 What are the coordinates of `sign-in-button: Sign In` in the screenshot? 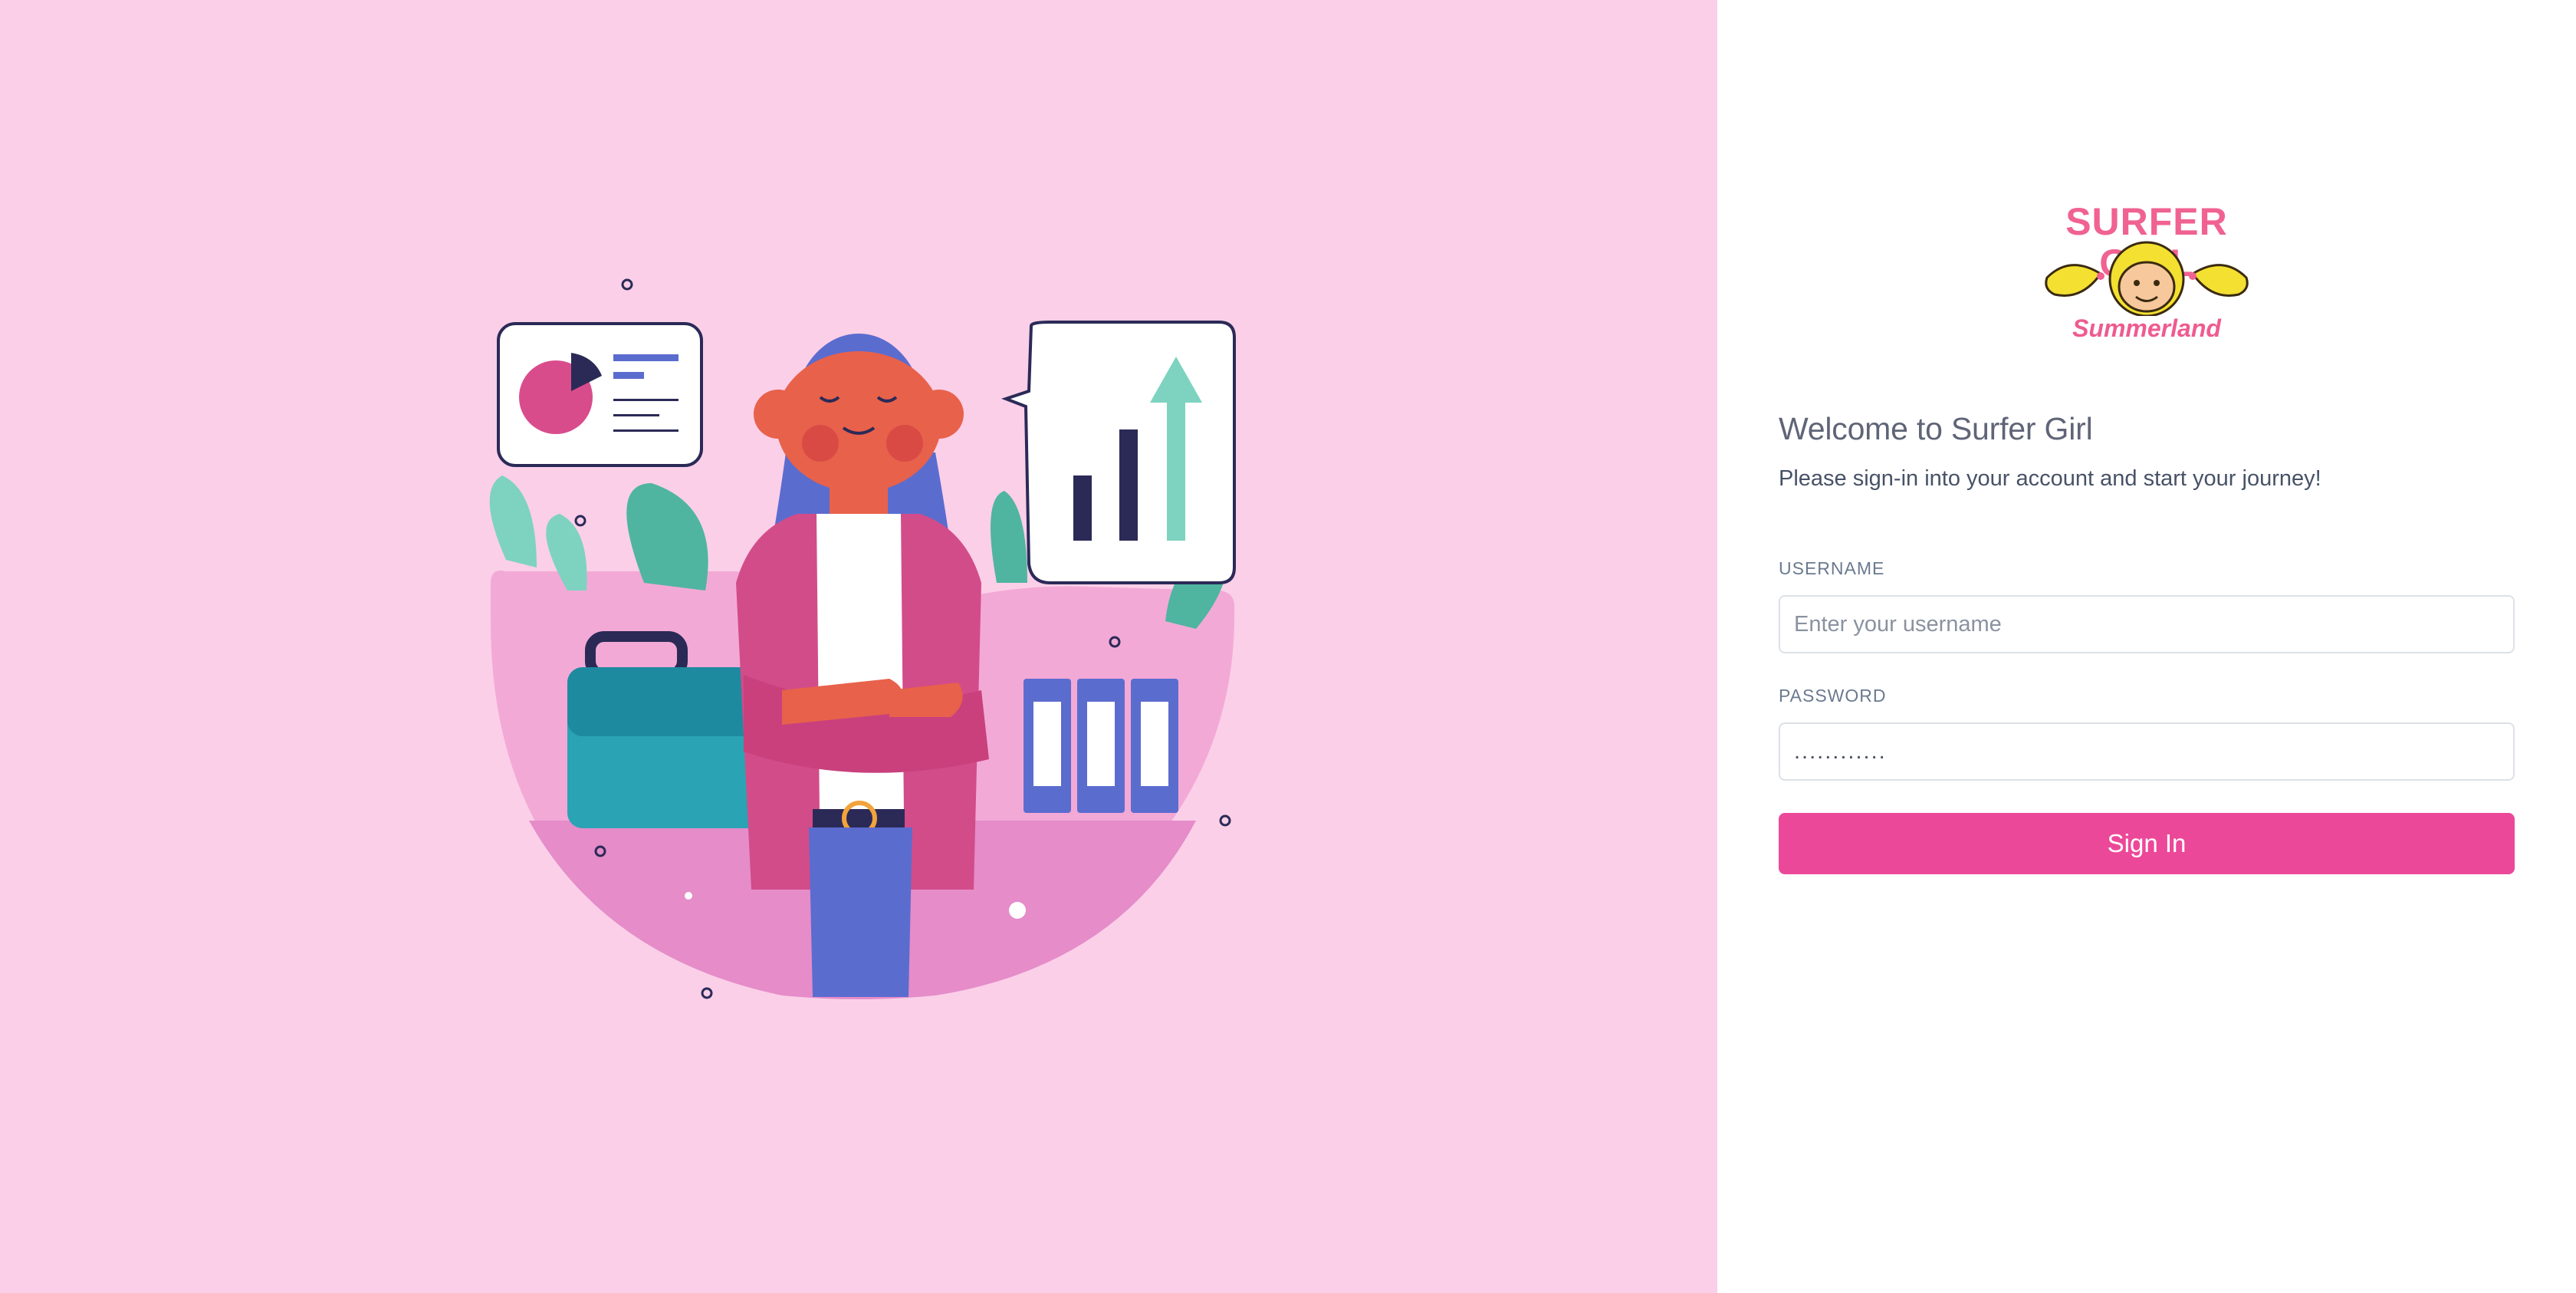 It's located at (2147, 844).